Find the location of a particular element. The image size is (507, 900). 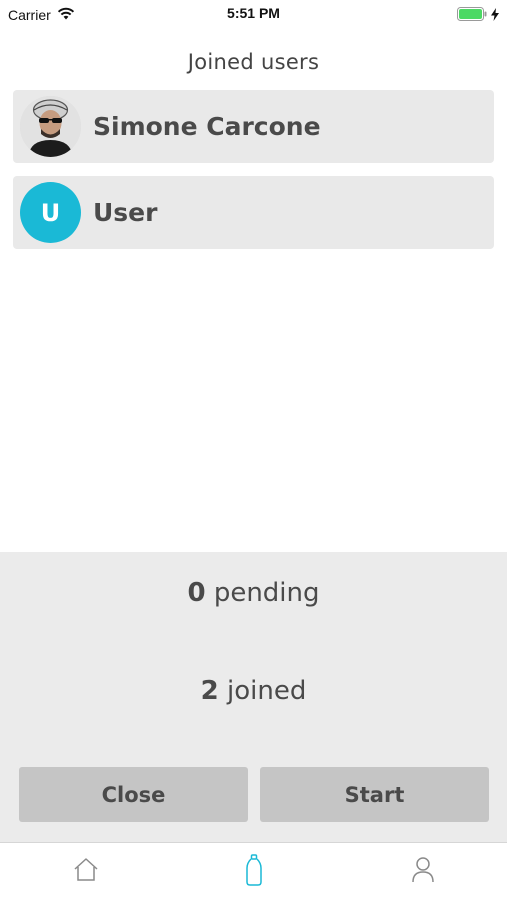

user-row: U User is located at coordinates (253, 212).